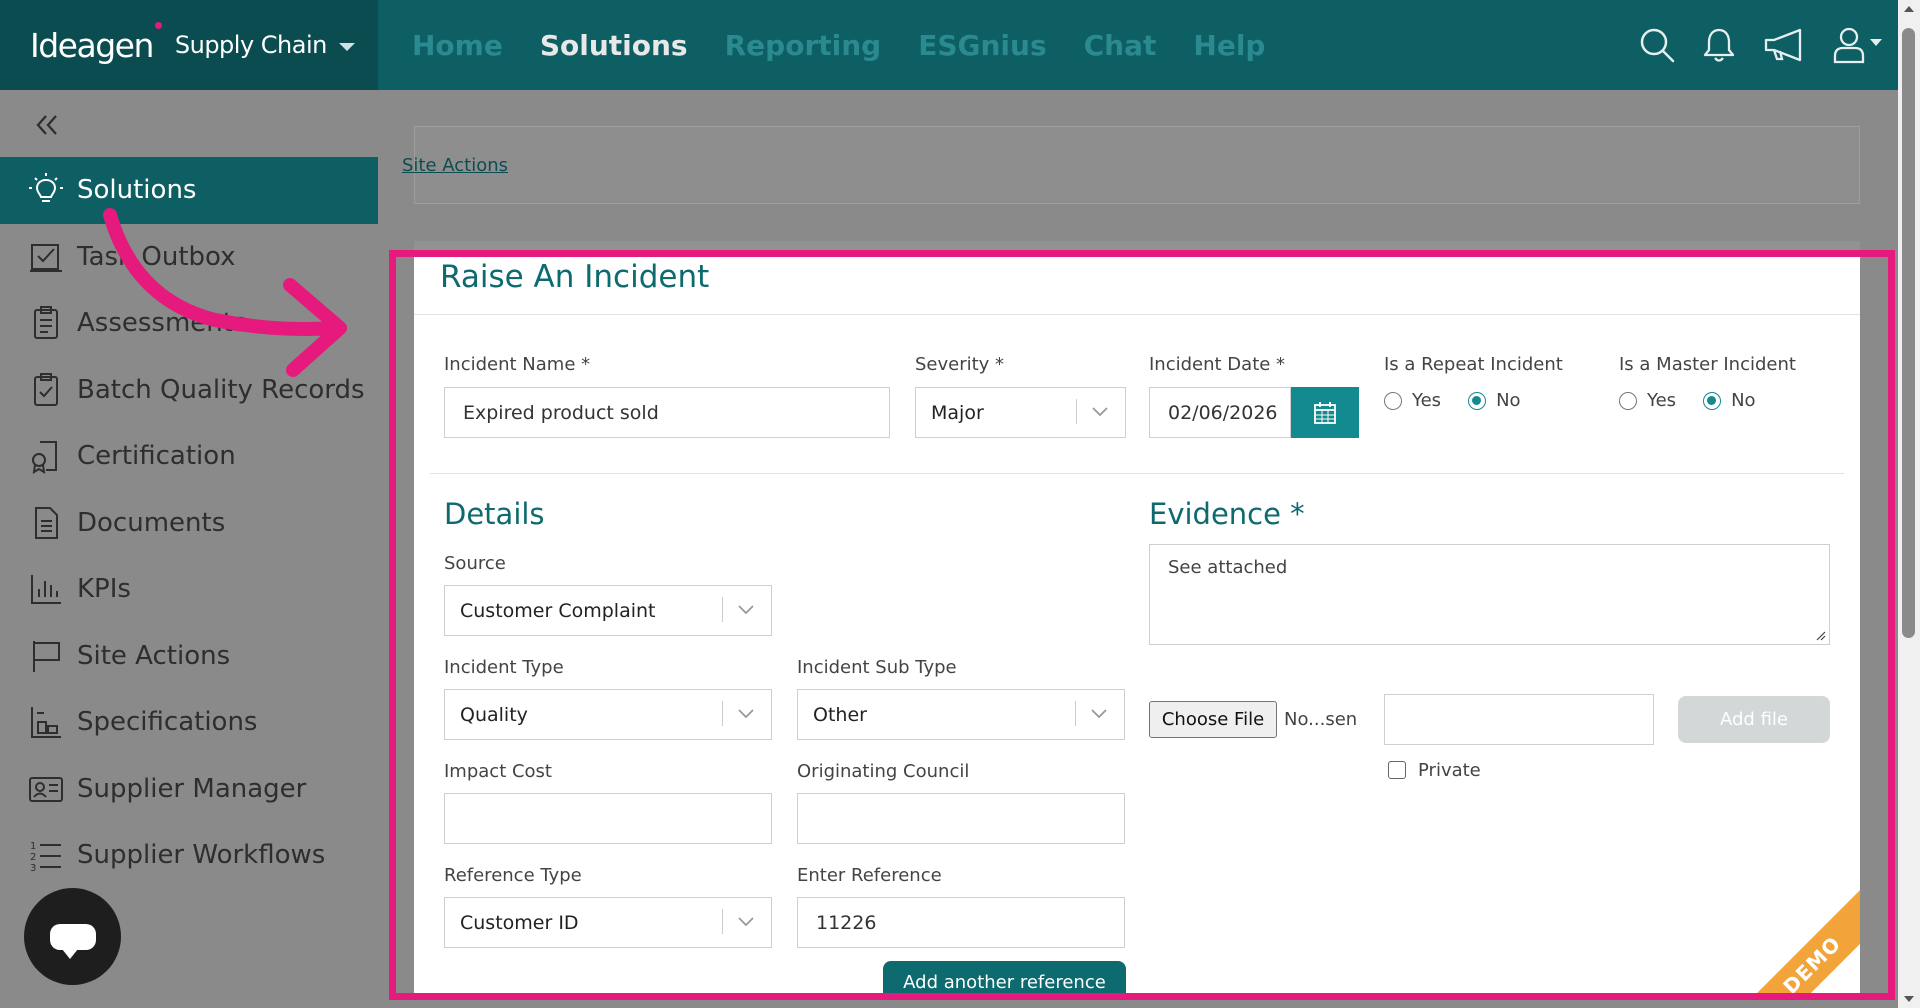 The width and height of the screenshot is (1920, 1008). Describe the element at coordinates (156, 456) in the screenshot. I see `sidebar-item-label: Certification` at that location.